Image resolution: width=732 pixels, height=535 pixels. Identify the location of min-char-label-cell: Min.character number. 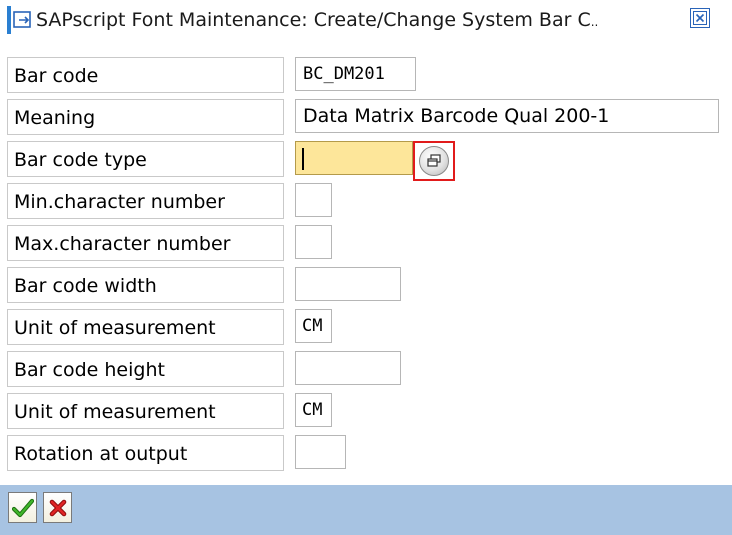
(145, 201).